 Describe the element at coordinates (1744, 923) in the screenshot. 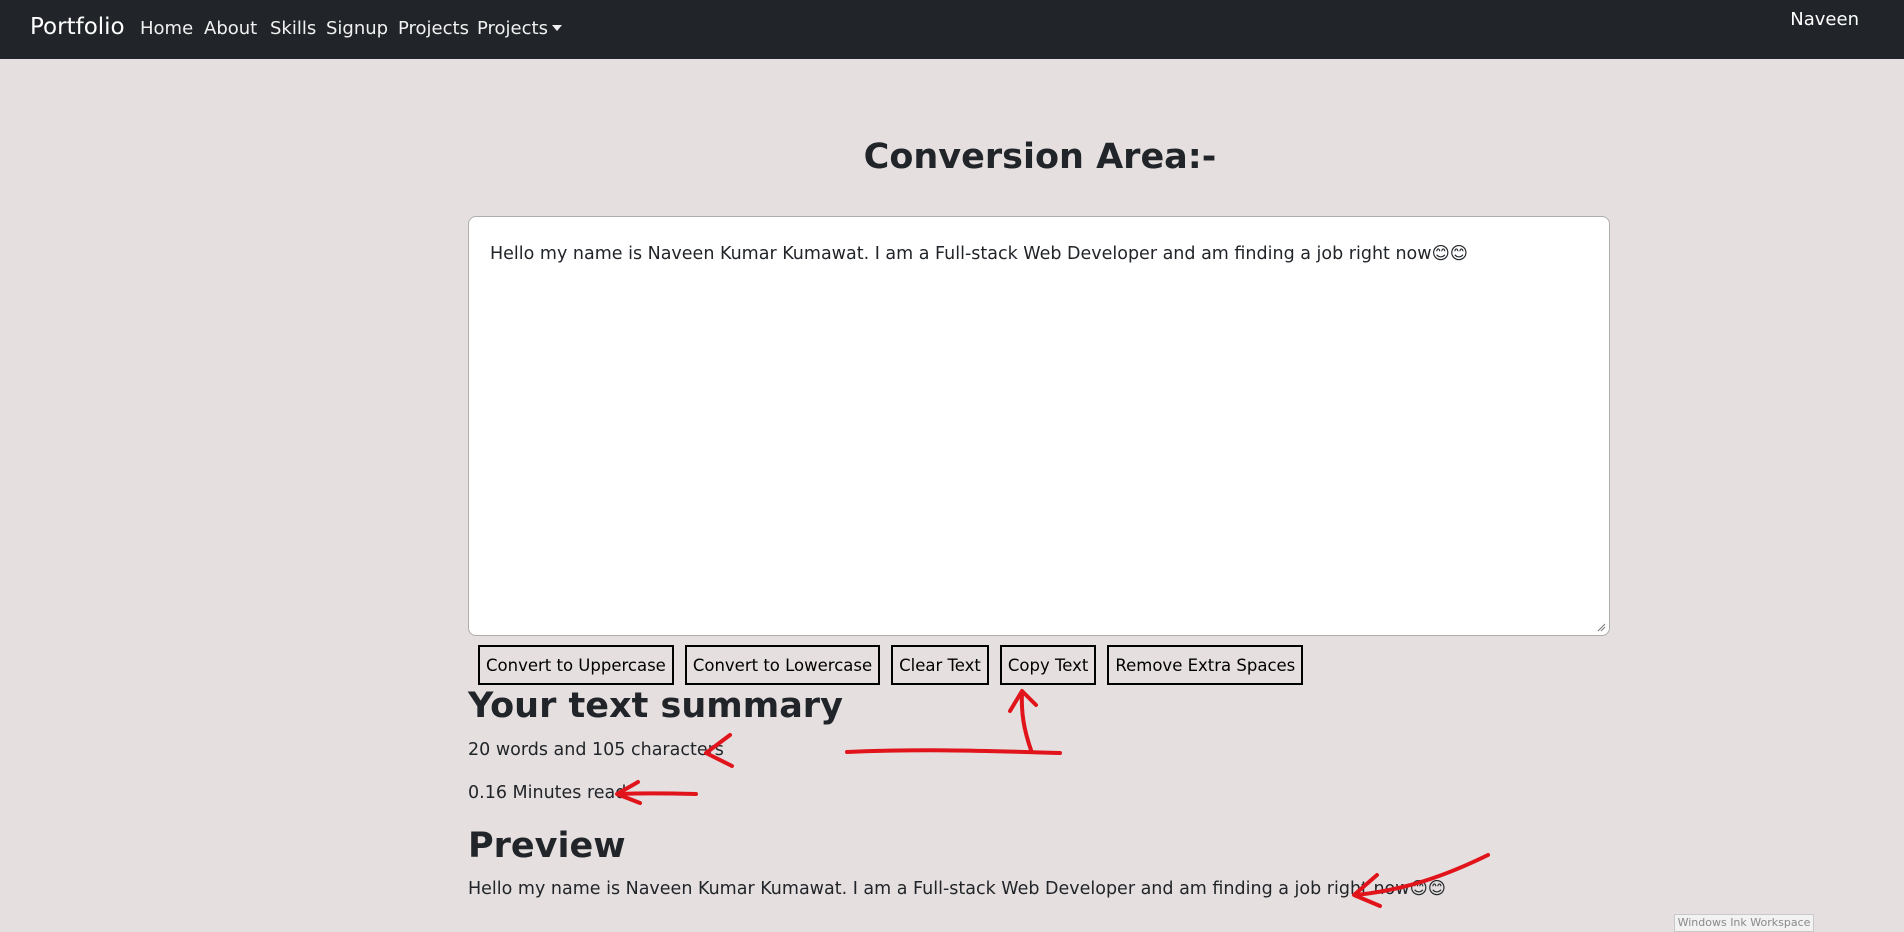

I see `ink-workspace-label: Windows Ink Workspace` at that location.